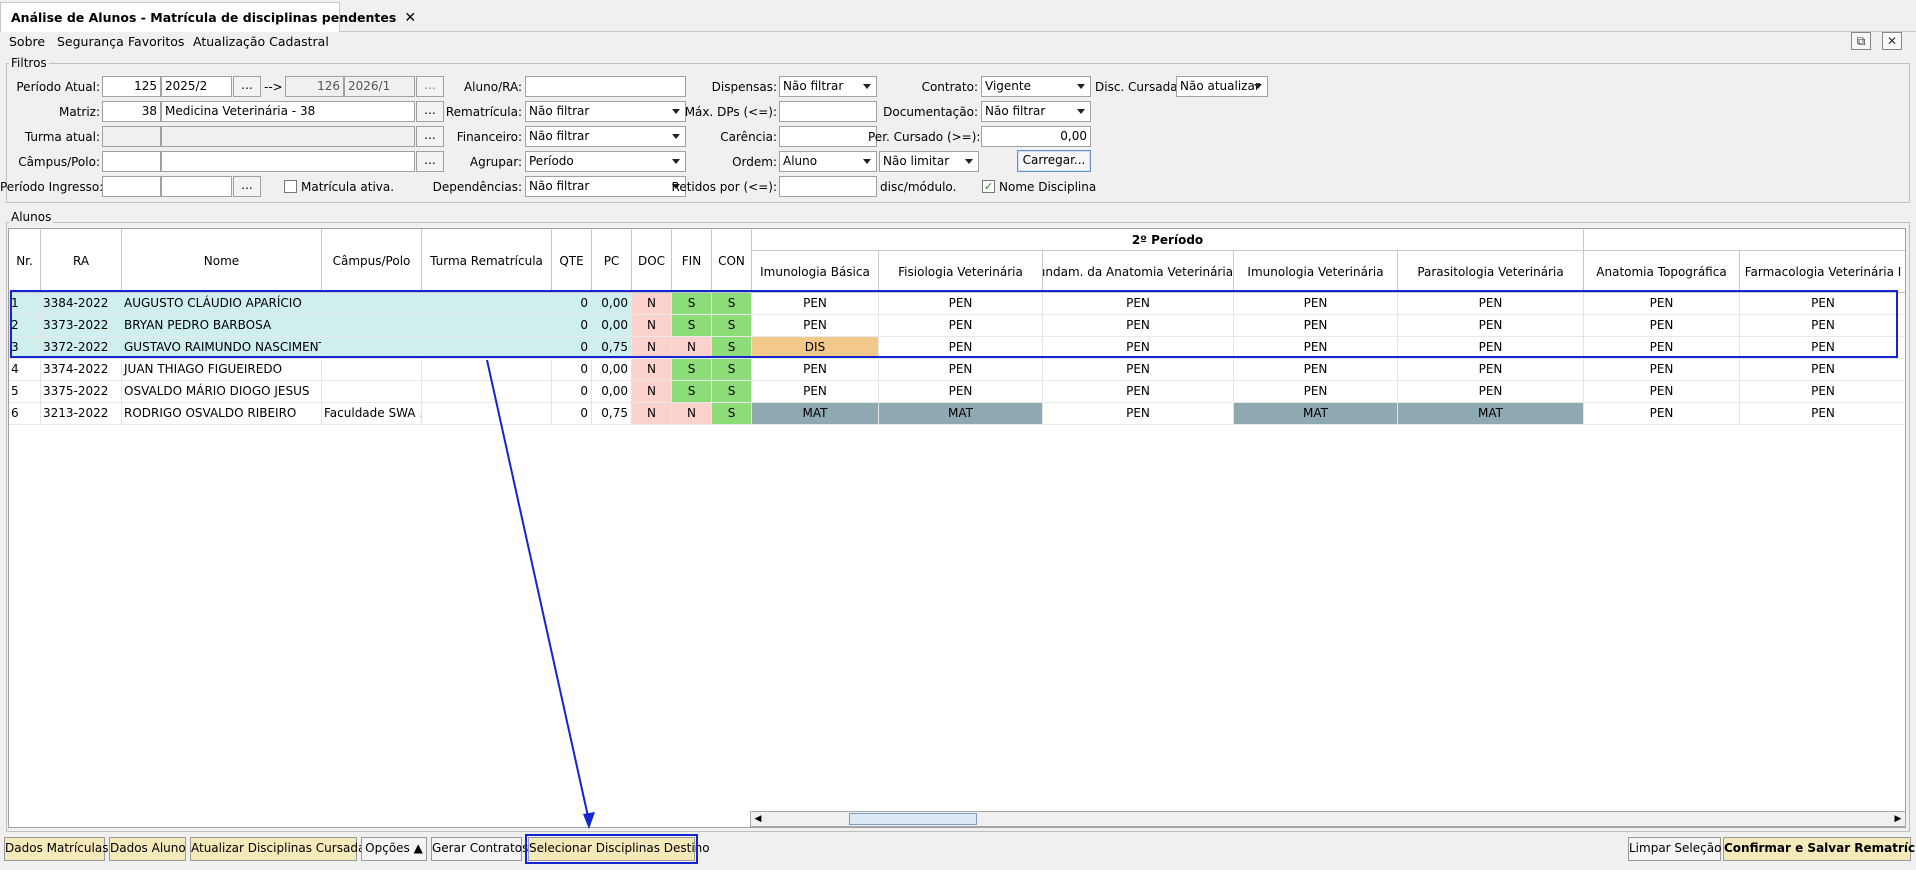 This screenshot has height=870, width=1916. Describe the element at coordinates (281, 849) in the screenshot. I see `atualizar-disciplinas-button: Atualizar Disciplinas Cursadas` at that location.